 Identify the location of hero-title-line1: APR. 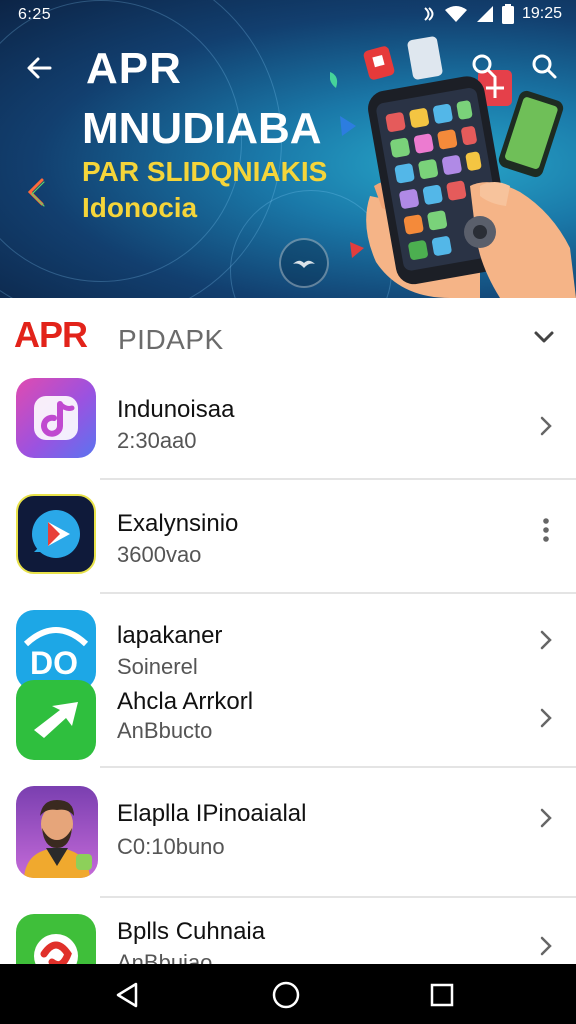
(134, 68).